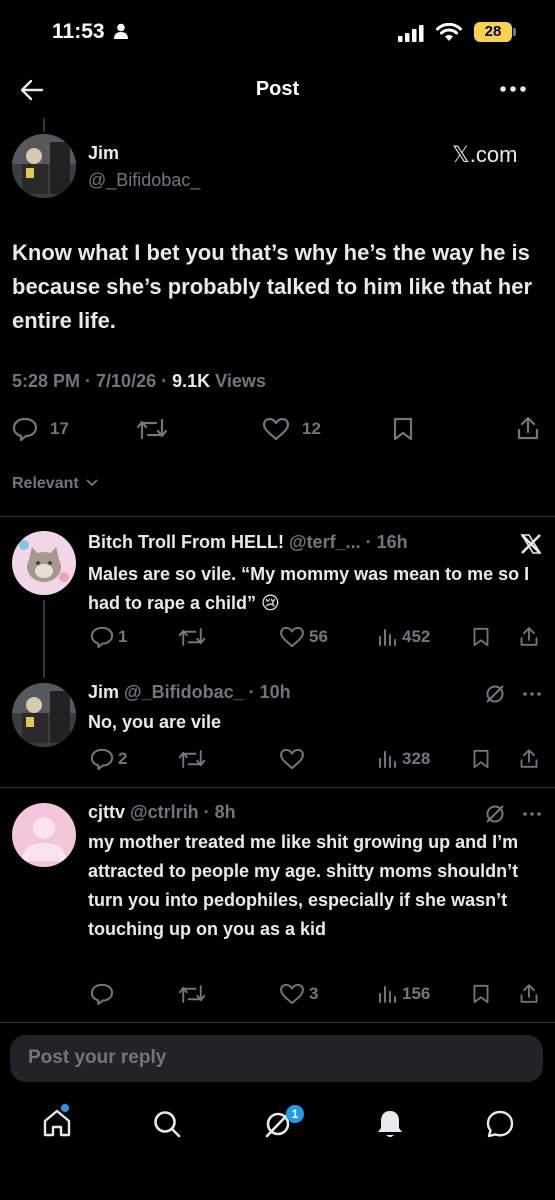  What do you see at coordinates (277, 89) in the screenshot?
I see `page-title: Post` at bounding box center [277, 89].